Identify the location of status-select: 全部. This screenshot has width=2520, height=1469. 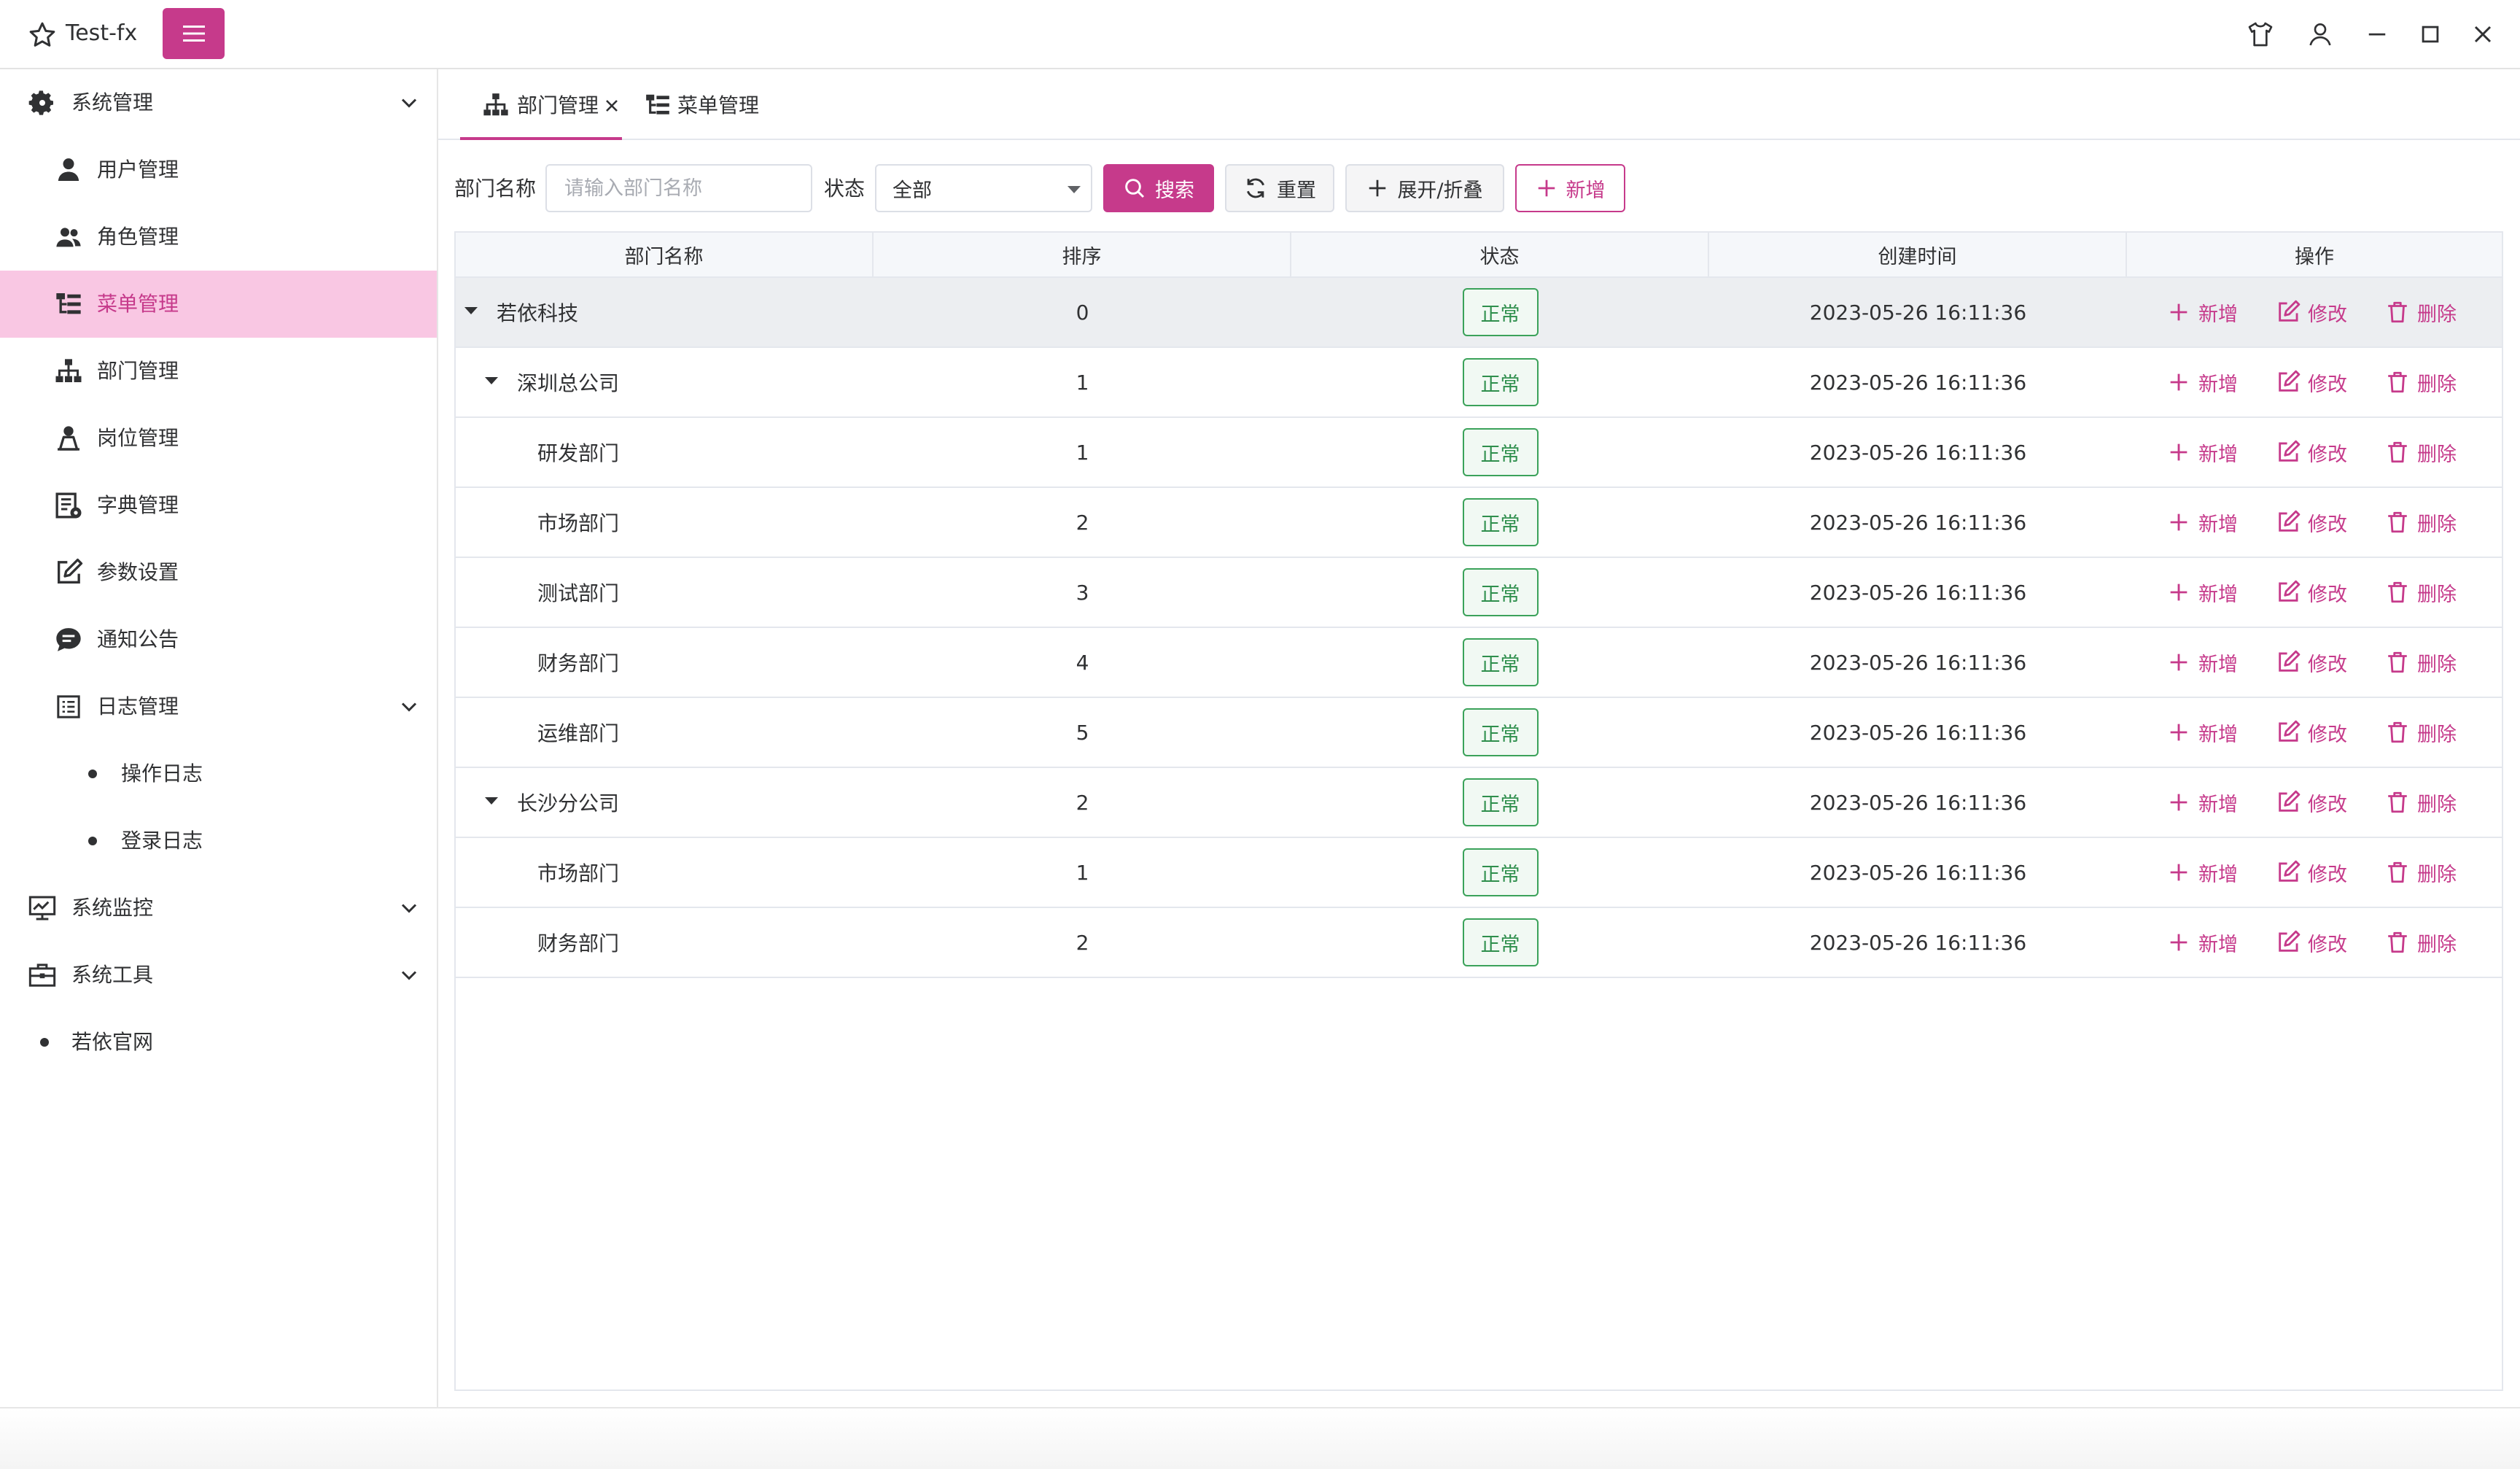
(983, 188).